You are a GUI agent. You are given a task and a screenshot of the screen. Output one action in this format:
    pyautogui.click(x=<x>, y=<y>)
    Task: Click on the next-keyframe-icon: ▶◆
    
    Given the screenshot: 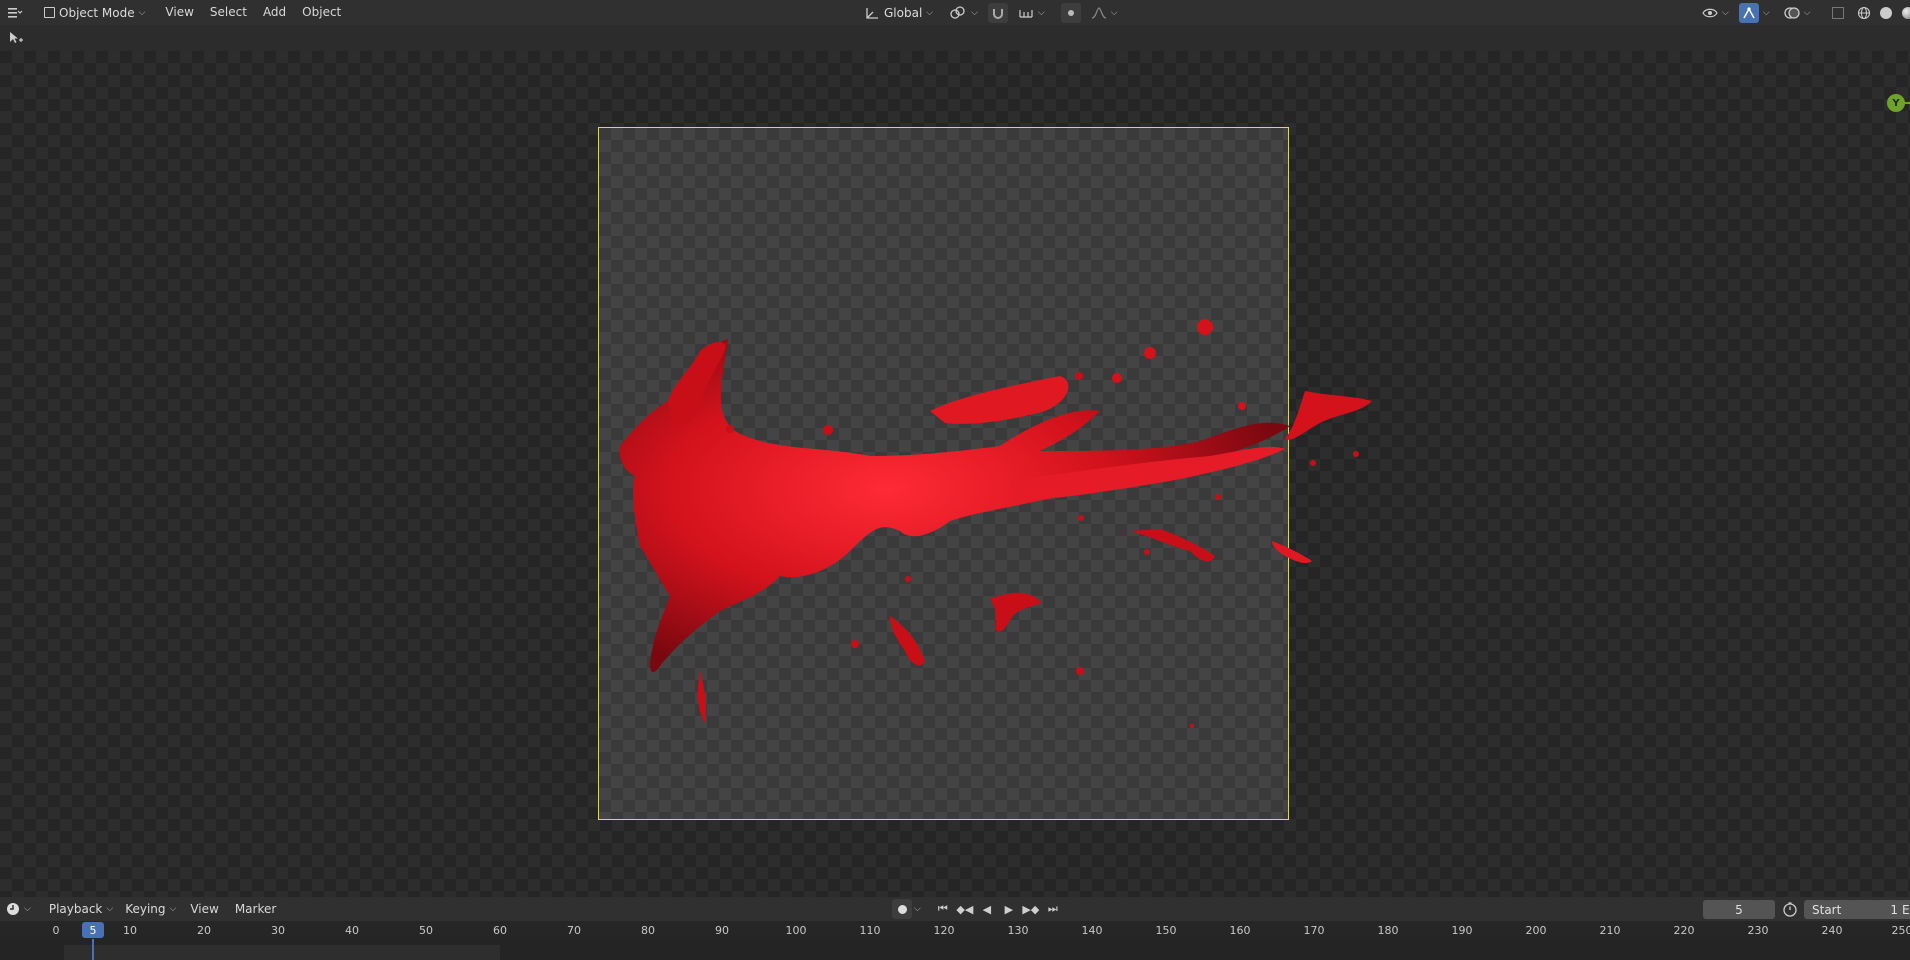 What is the action you would take?
    pyautogui.click(x=1031, y=909)
    